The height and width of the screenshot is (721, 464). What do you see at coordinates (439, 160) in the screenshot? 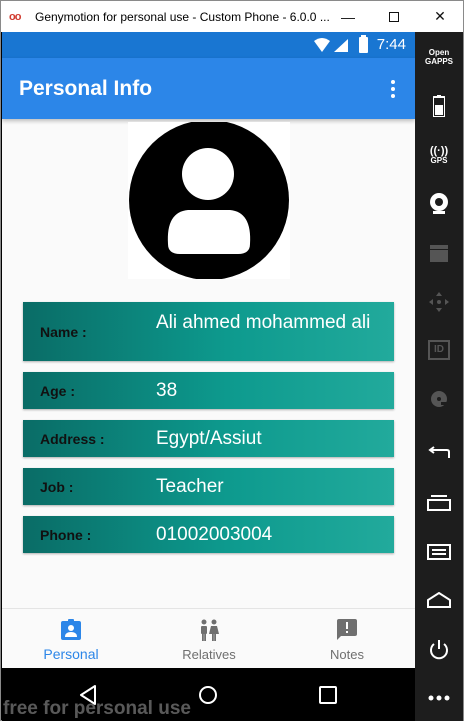
I see `gps-label: GPS` at bounding box center [439, 160].